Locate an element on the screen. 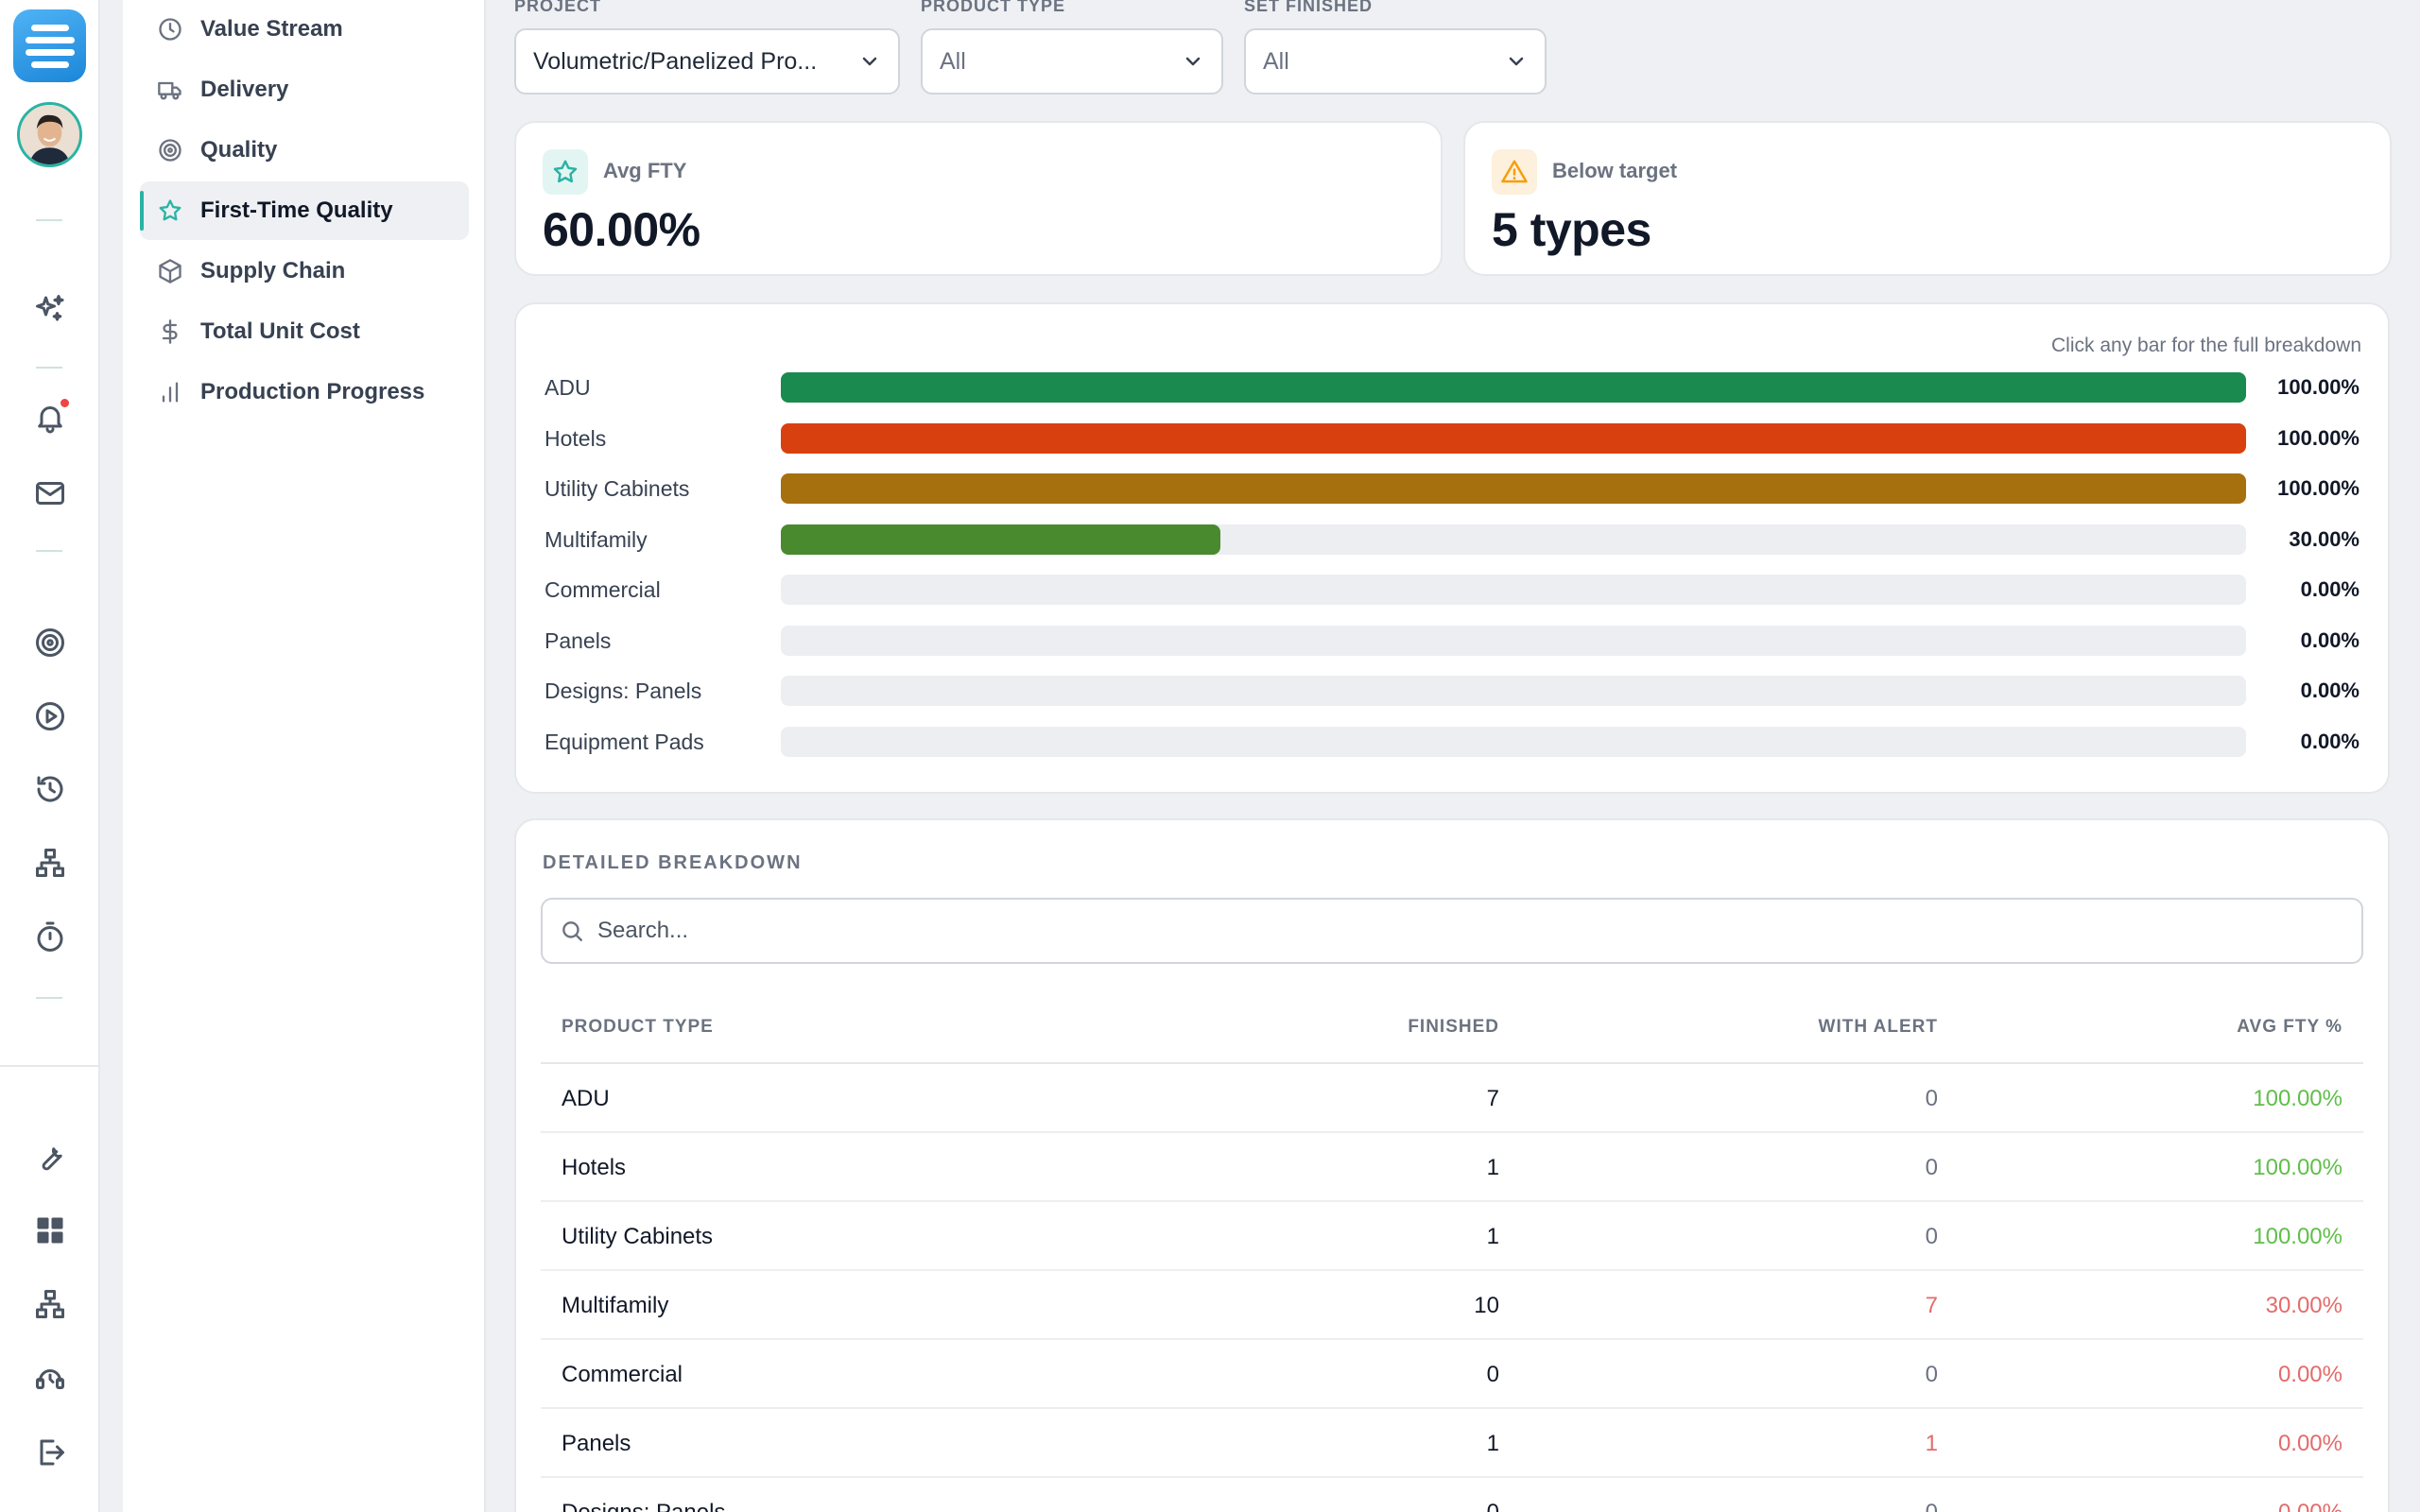  section-title: DETAILED BREAKDOWN is located at coordinates (673, 862).